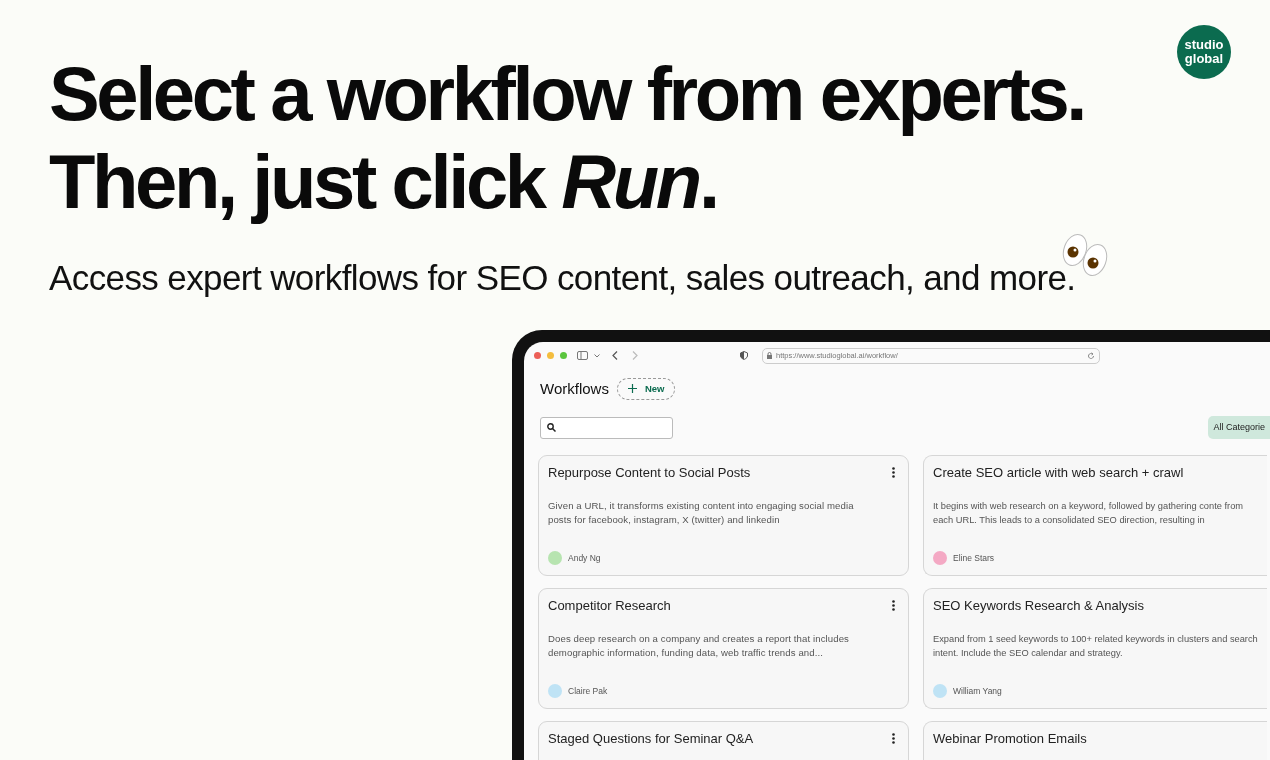  Describe the element at coordinates (1095, 646) in the screenshot. I see `card-description: Expand from 1 seed keywords to 100+ related keywords in clusters and search intent. Include the SEO calendar and strategy.` at that location.